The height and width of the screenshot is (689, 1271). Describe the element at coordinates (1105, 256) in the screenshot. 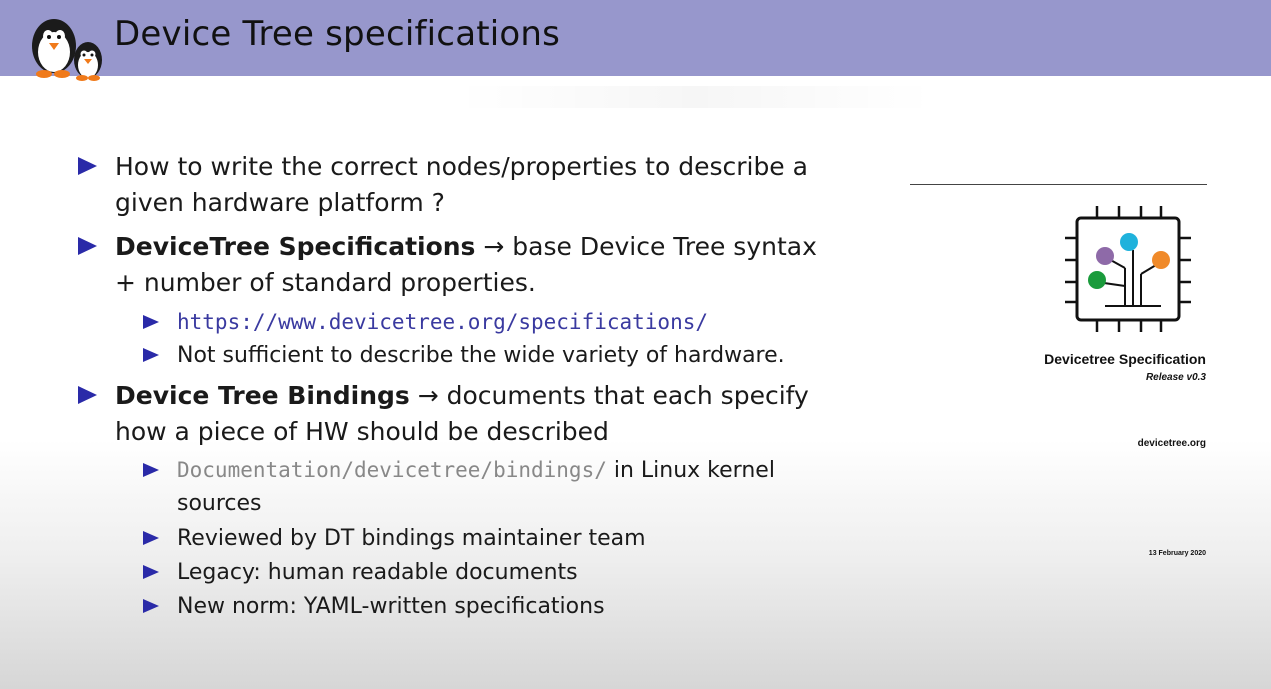

I see `cover-dot-purple` at that location.